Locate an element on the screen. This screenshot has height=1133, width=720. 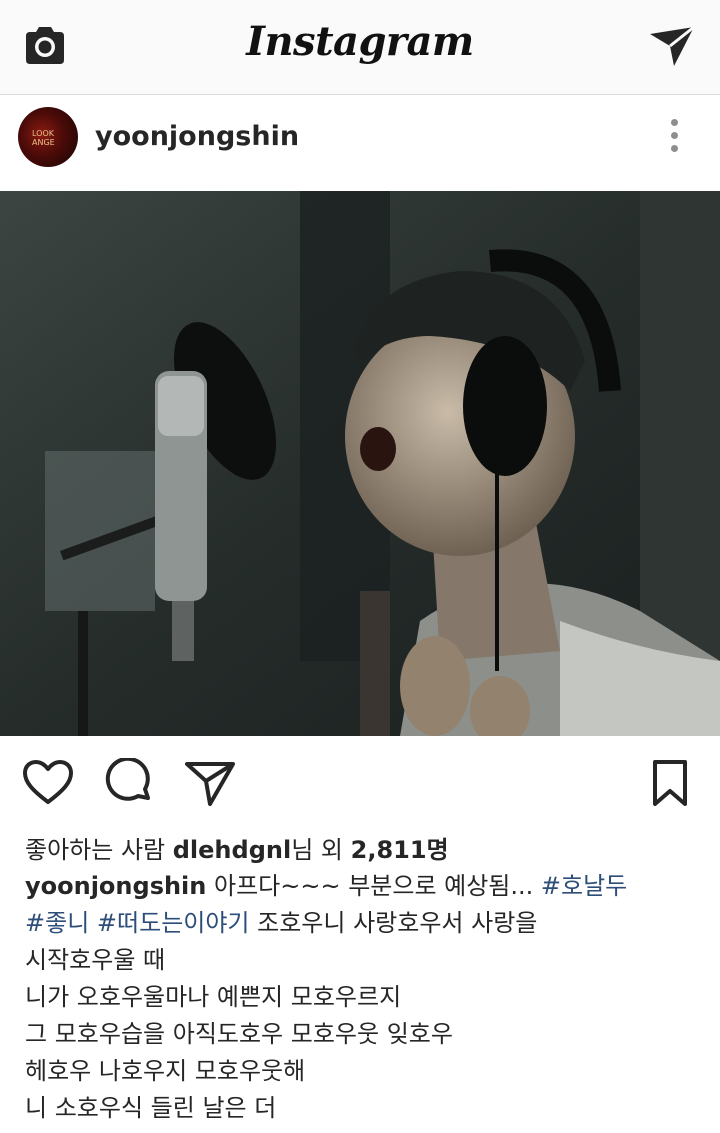
caption-line: 니가 오호우울마나 예쁜지 모호우르지 is located at coordinates (213, 997).